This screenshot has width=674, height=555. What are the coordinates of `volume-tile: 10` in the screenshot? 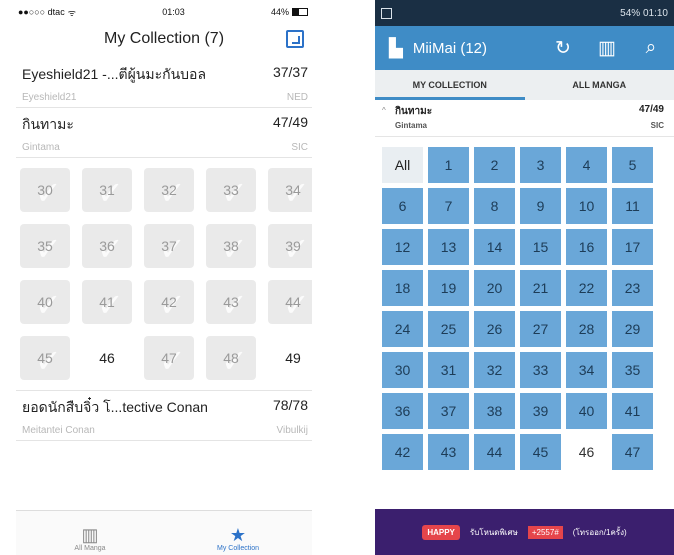 It's located at (586, 206).